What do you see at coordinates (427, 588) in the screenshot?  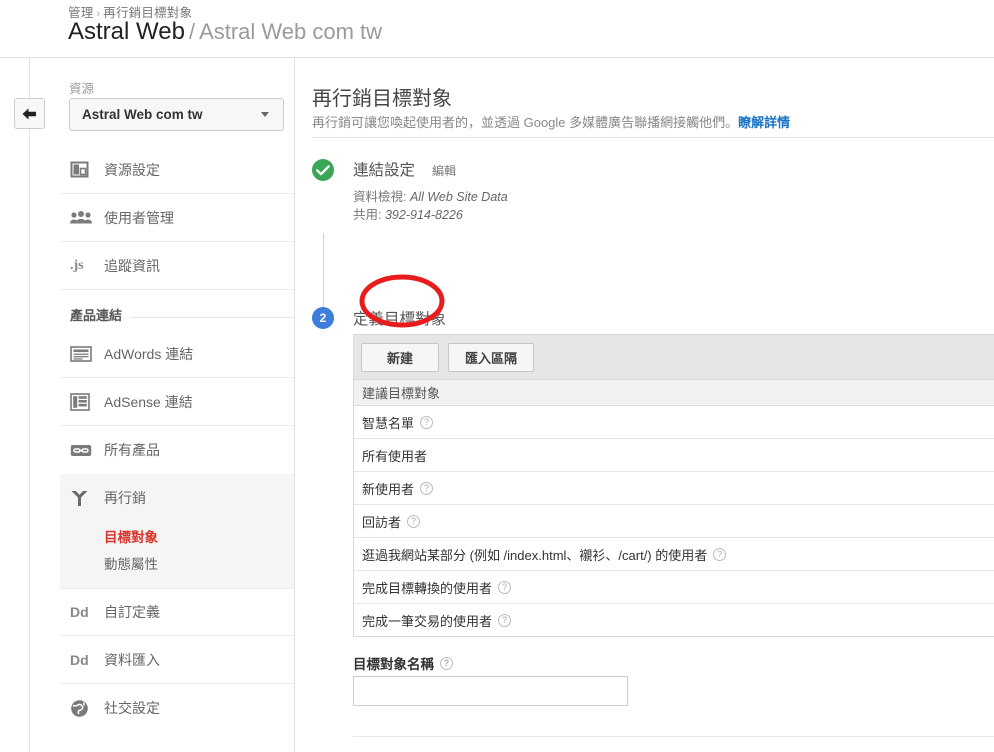 I see `audience-label: 完成目標轉換的使用者` at bounding box center [427, 588].